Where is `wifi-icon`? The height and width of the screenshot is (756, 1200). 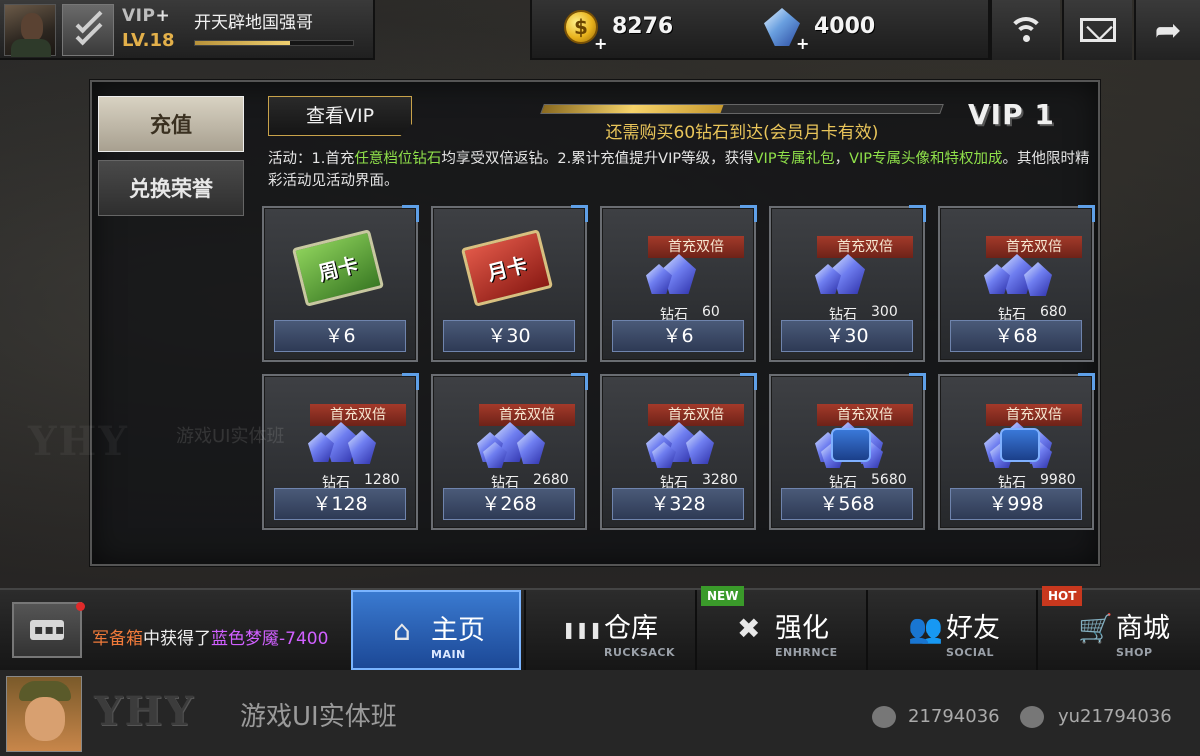
wifi-icon is located at coordinates (1026, 30).